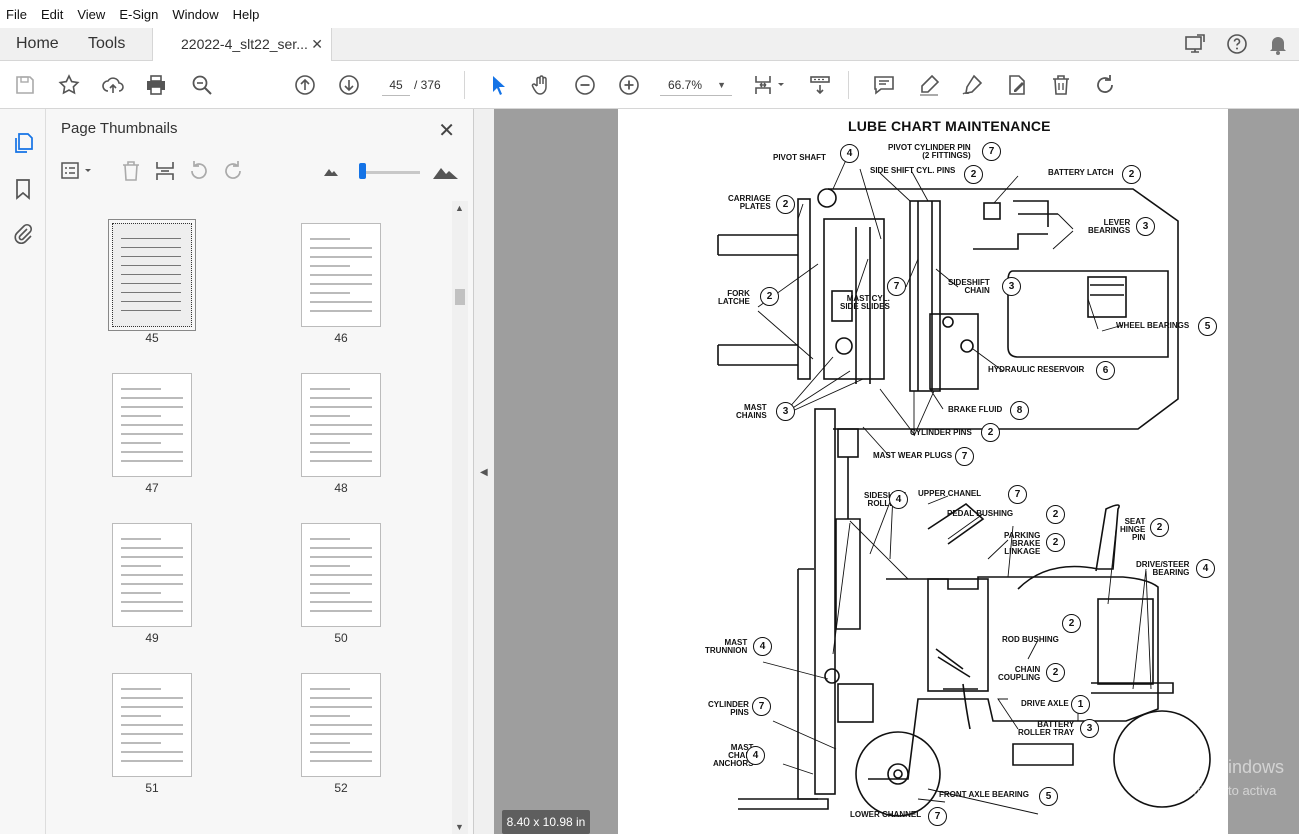 The image size is (1299, 834). I want to click on bookmark-star-icon, so click(69, 85).